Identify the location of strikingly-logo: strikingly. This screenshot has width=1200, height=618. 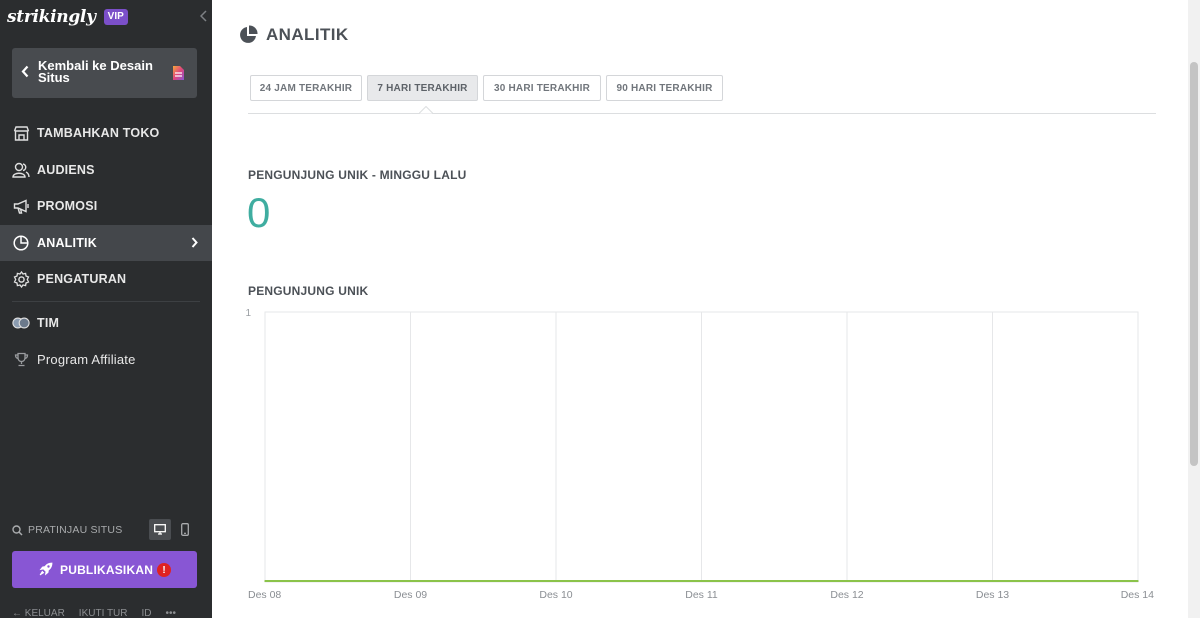
(51, 17).